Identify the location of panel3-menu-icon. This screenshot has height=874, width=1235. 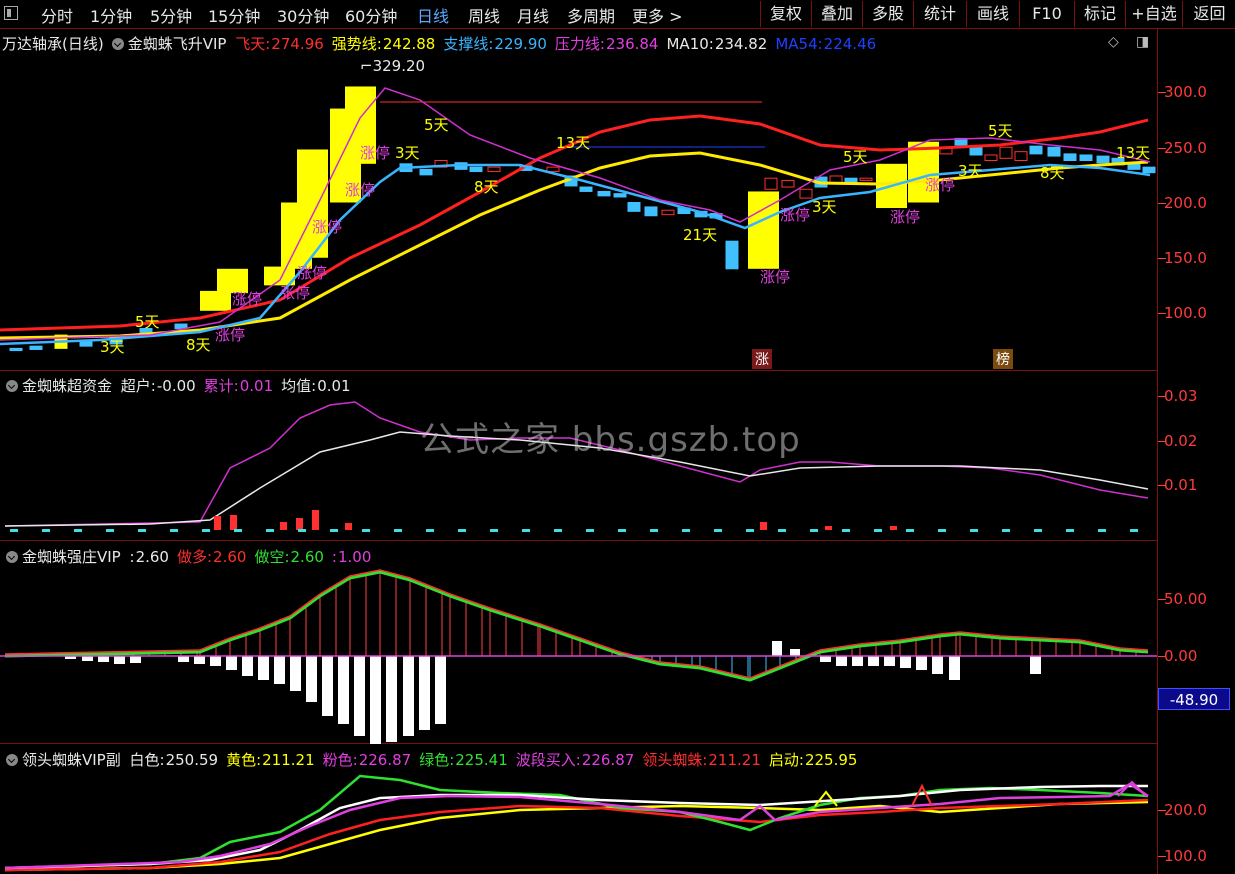
(12, 557).